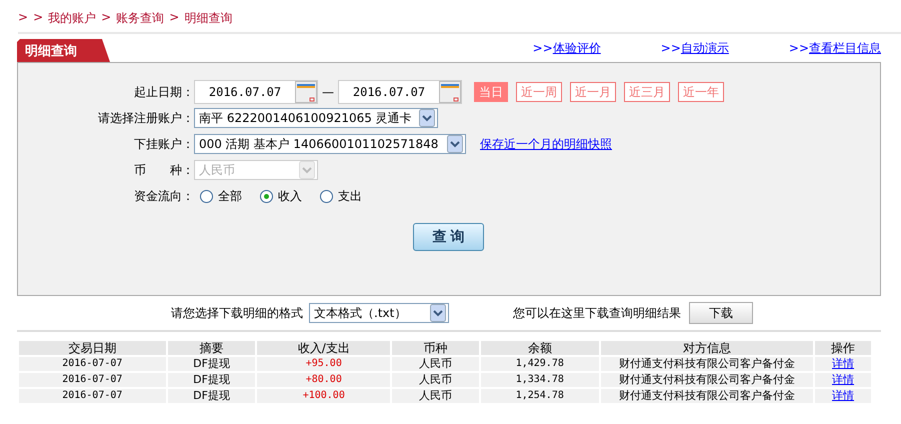 The image size is (901, 424). I want to click on header-link: 查看栏目信息, so click(845, 48).